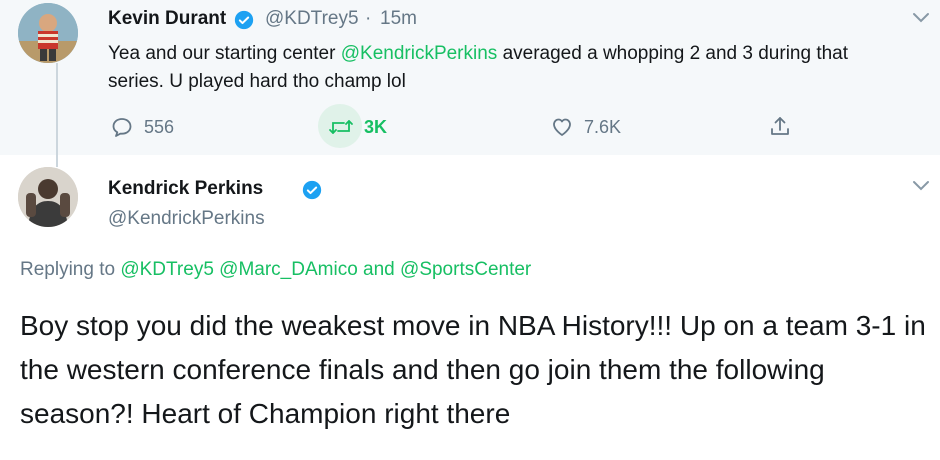  I want to click on like-button: 7.6K, so click(585, 127).